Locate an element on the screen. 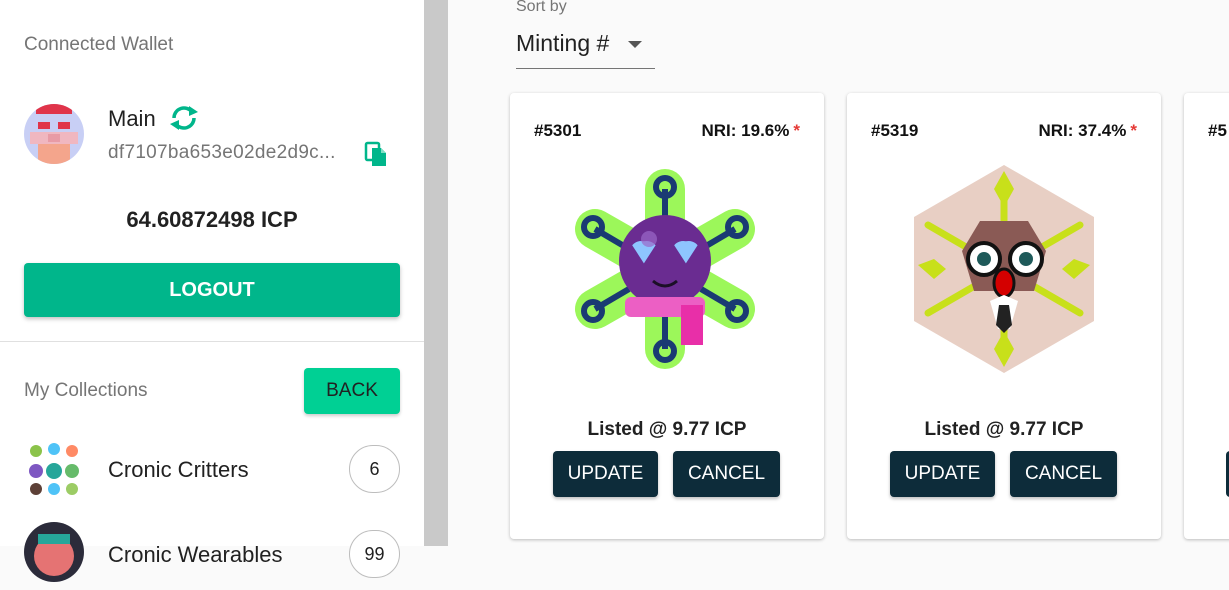 The image size is (1229, 590). wallet-balance: 64.60872498 ICP is located at coordinates (212, 219).